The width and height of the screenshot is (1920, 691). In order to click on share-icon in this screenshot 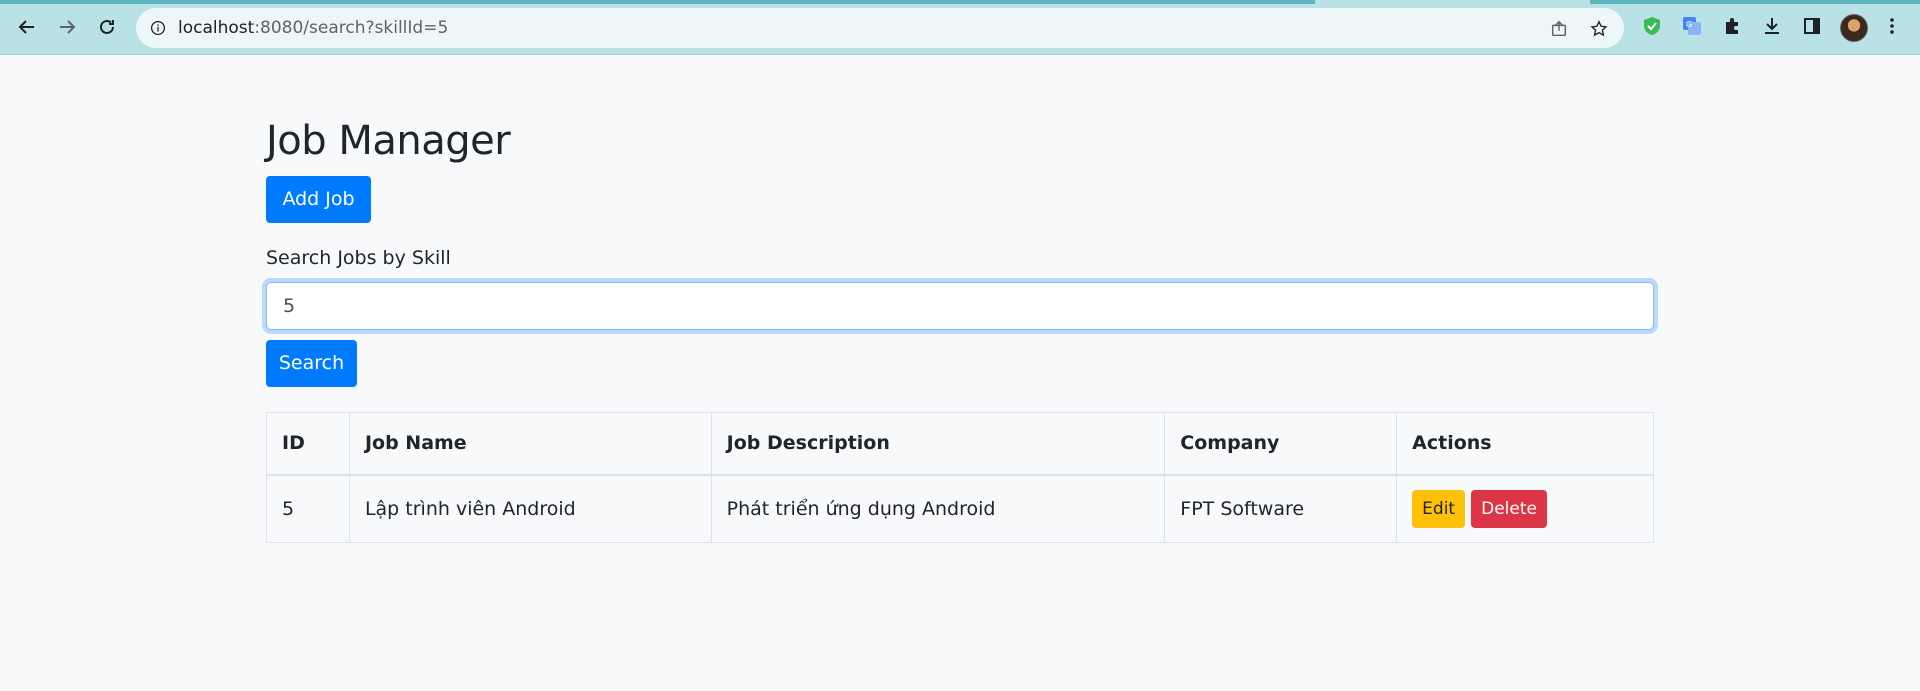, I will do `click(1559, 29)`.